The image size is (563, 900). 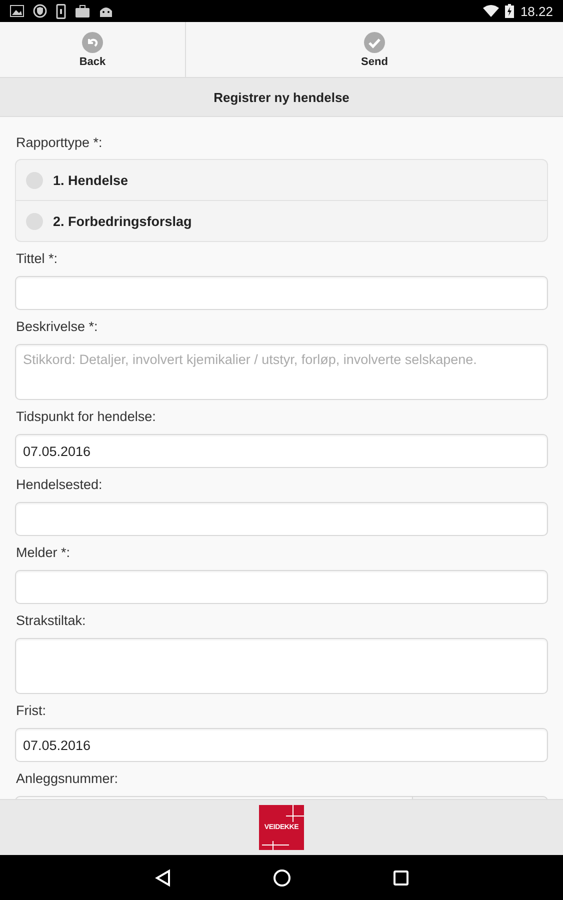 I want to click on android-icon, so click(x=106, y=11).